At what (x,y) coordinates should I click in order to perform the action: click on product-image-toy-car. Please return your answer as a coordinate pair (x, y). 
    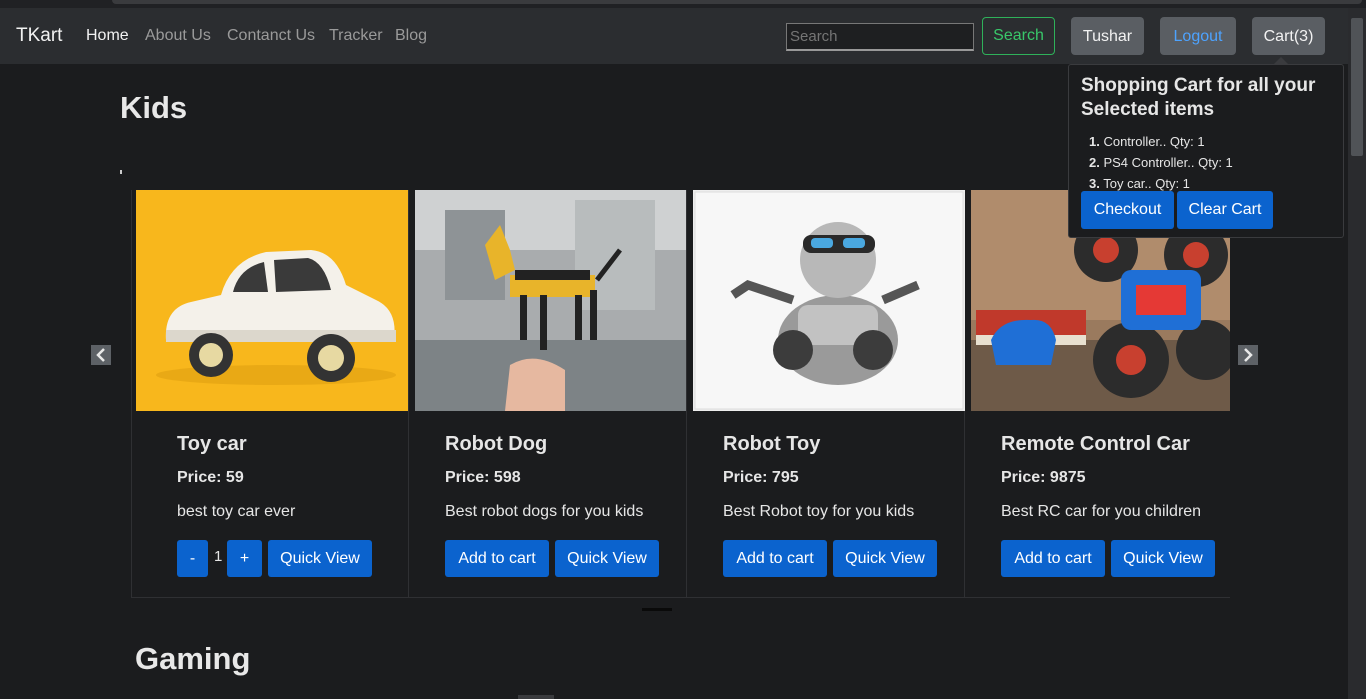
    Looking at the image, I should click on (272, 300).